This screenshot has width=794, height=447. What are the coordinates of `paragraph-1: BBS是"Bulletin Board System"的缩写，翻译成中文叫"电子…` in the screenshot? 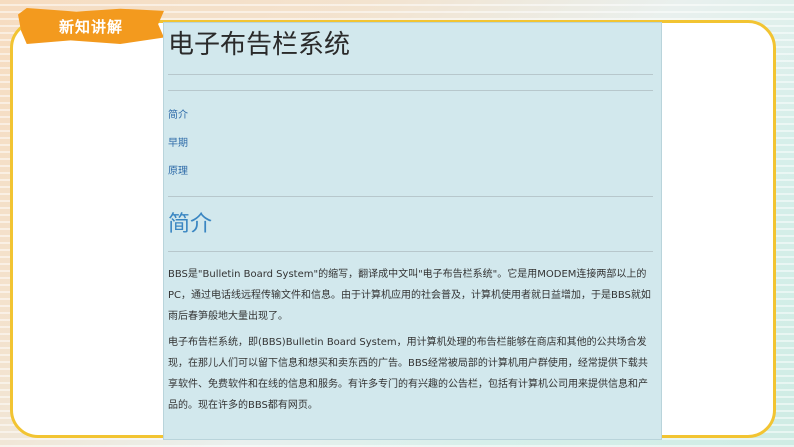 It's located at (409, 295).